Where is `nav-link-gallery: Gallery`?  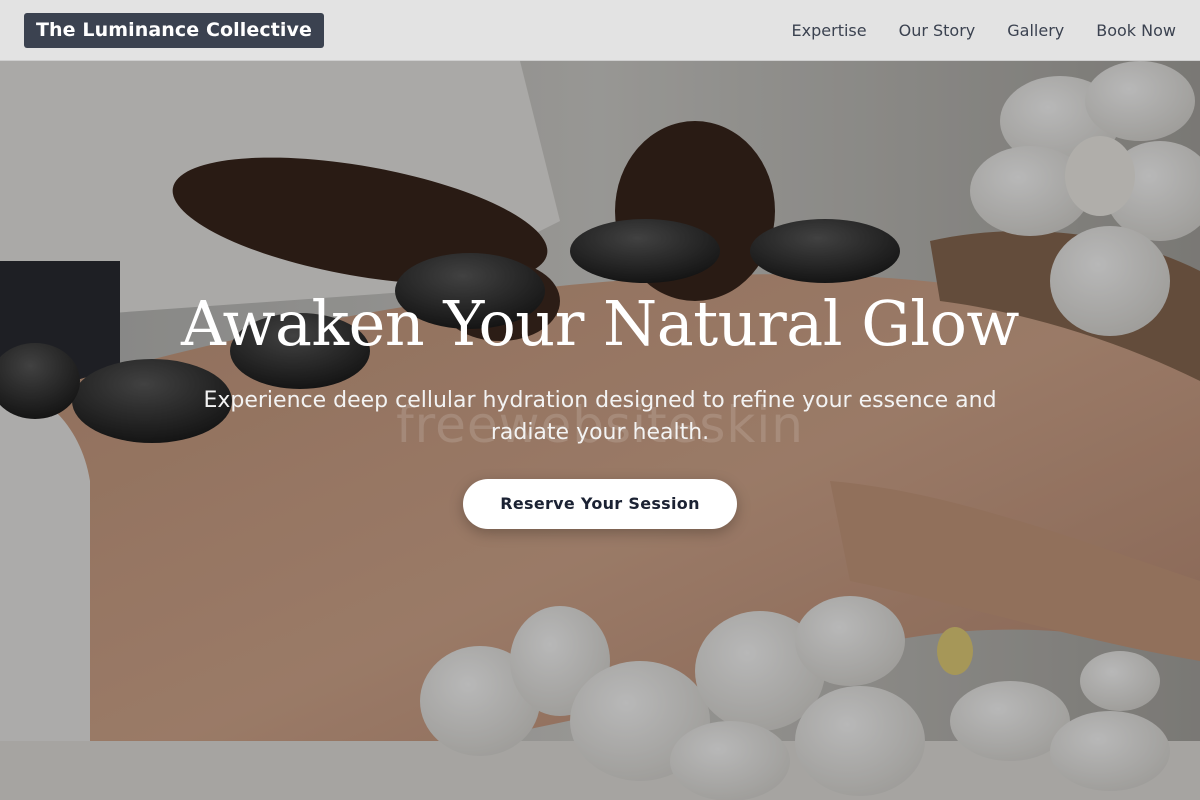
nav-link-gallery: Gallery is located at coordinates (1035, 30).